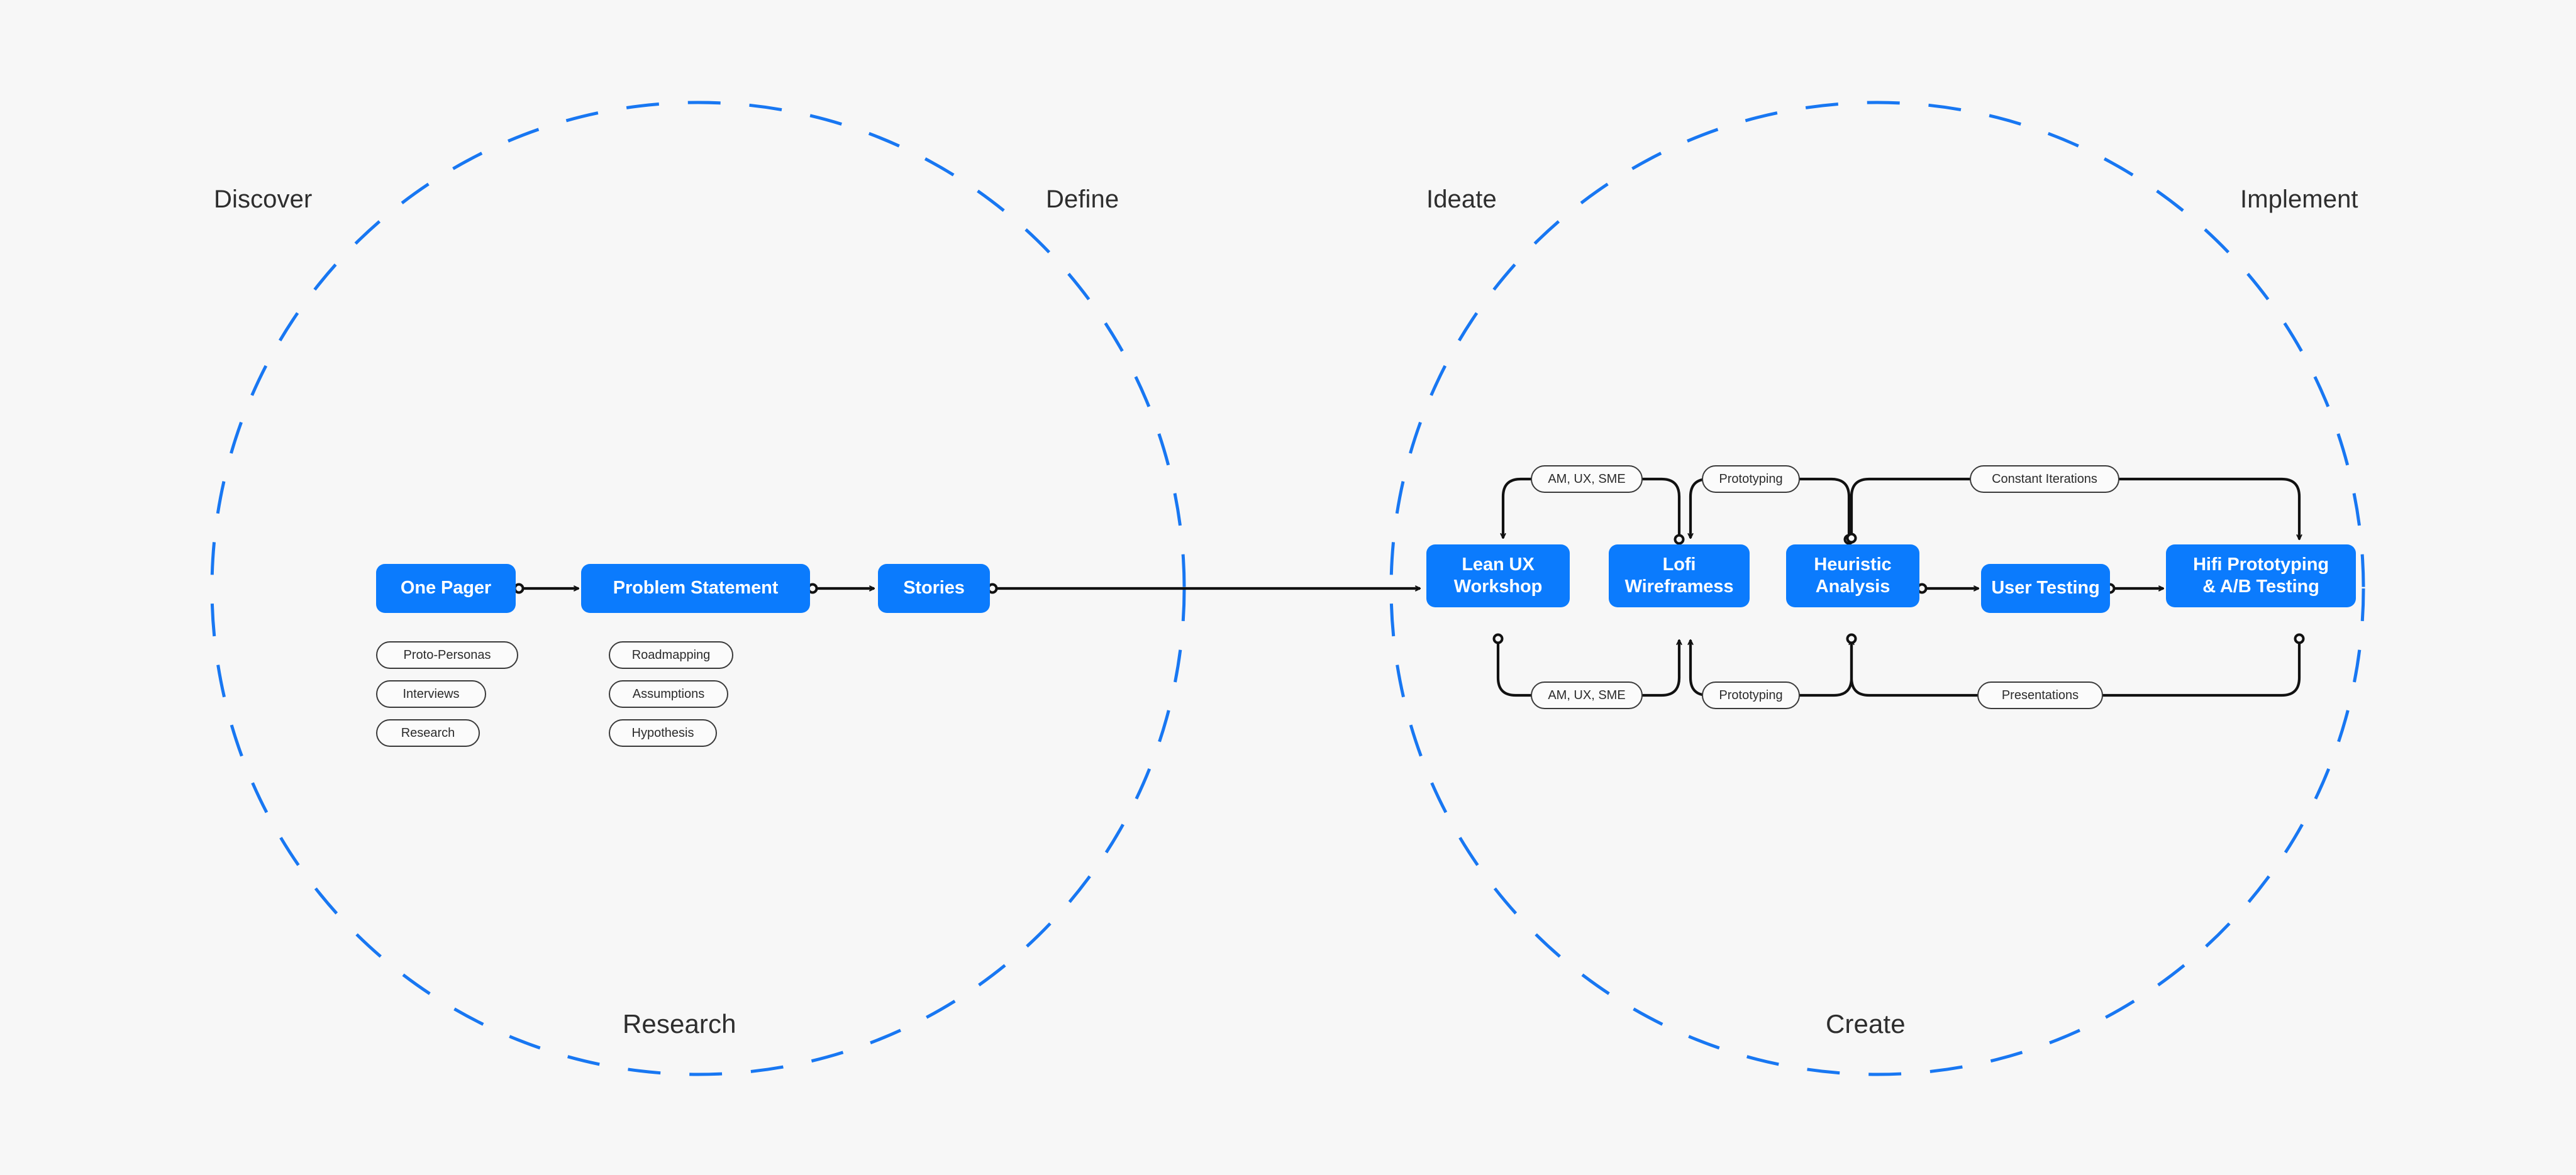 The height and width of the screenshot is (1175, 2576). What do you see at coordinates (668, 694) in the screenshot?
I see `tag-assumptions: Assumptions` at bounding box center [668, 694].